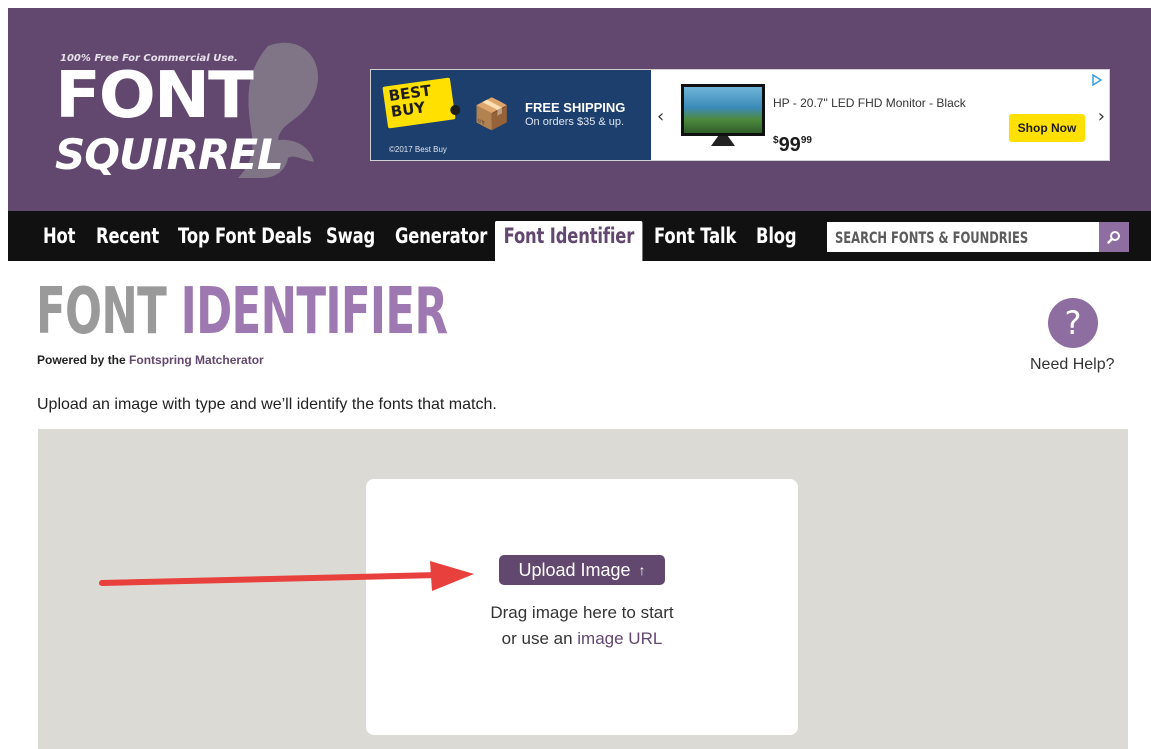 The height and width of the screenshot is (749, 1151). Describe the element at coordinates (575, 107) in the screenshot. I see `ad-shipping-title: FREE SHIPPING` at that location.